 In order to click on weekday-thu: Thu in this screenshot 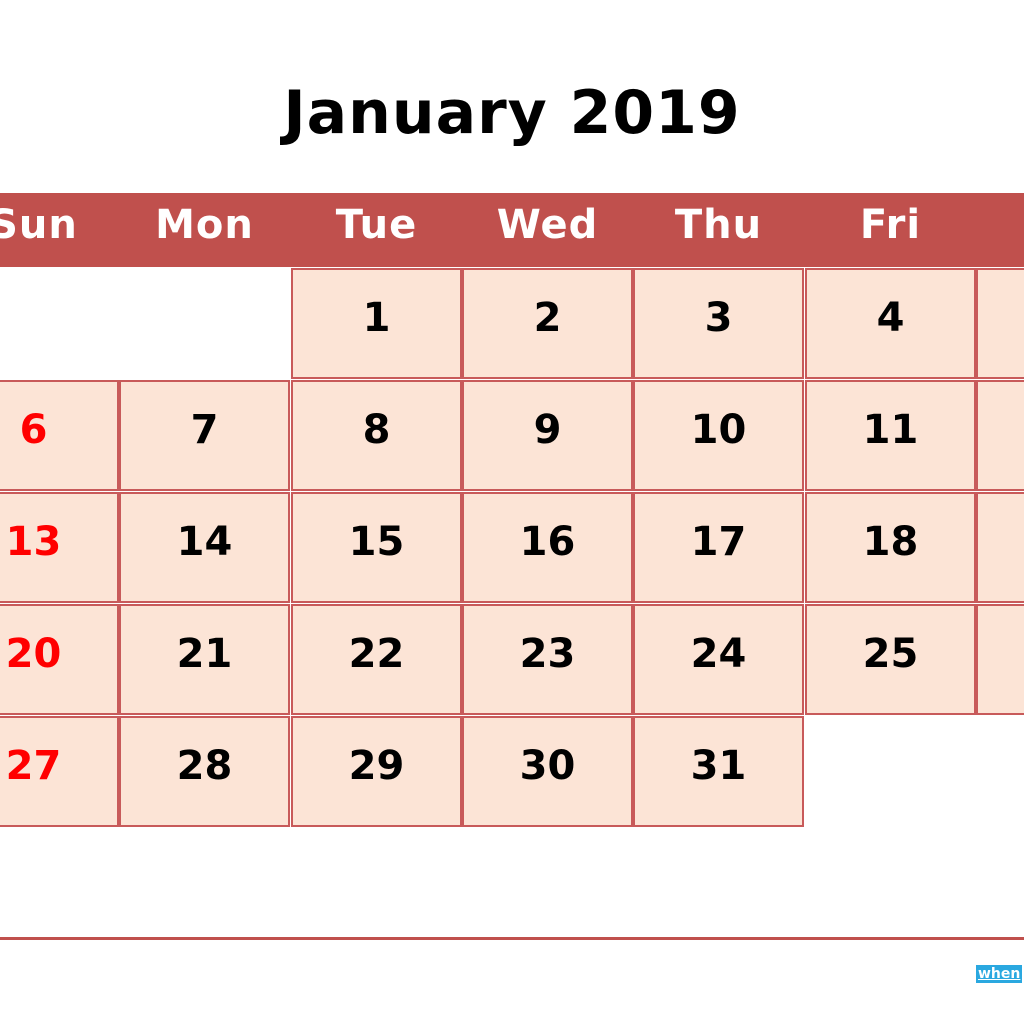, I will do `click(718, 225)`.